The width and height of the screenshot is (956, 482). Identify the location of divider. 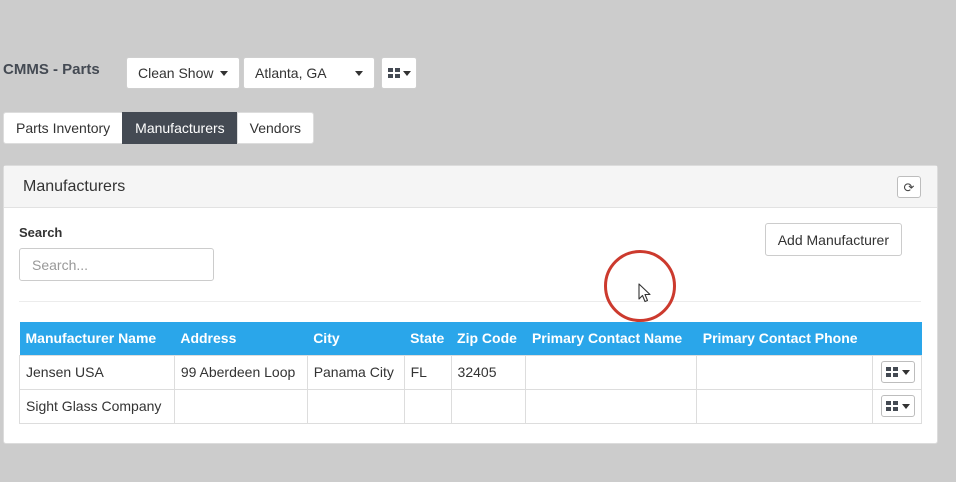
(470, 301).